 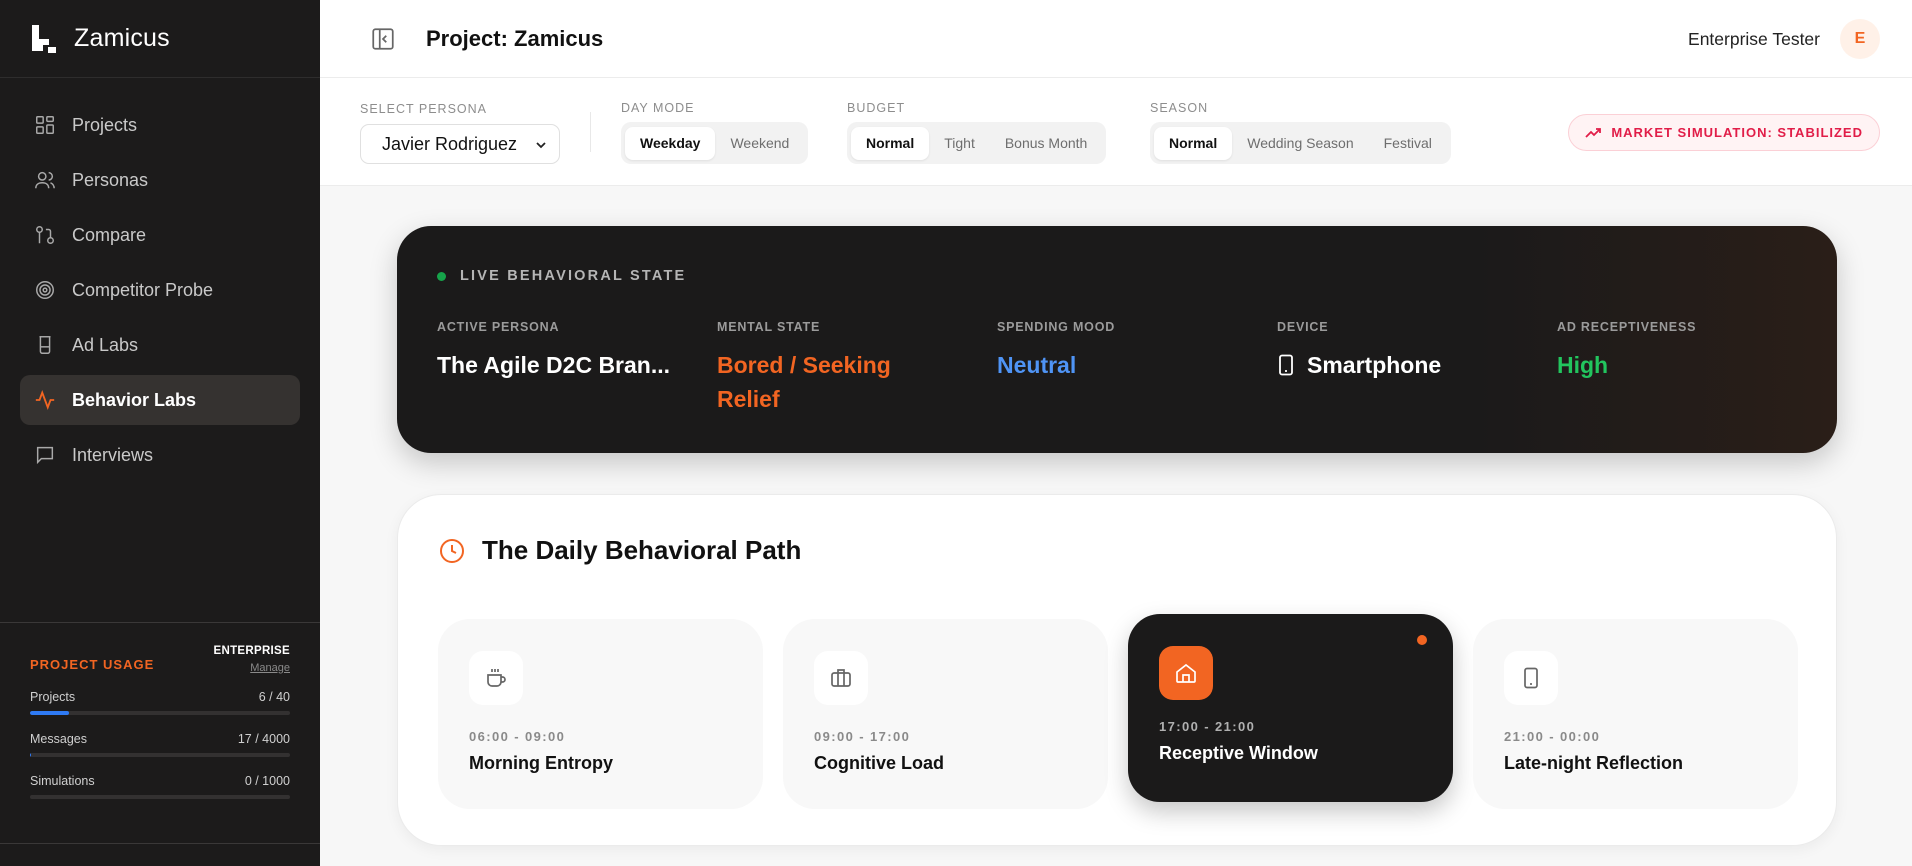 What do you see at coordinates (452, 550) in the screenshot?
I see `clock-icon` at bounding box center [452, 550].